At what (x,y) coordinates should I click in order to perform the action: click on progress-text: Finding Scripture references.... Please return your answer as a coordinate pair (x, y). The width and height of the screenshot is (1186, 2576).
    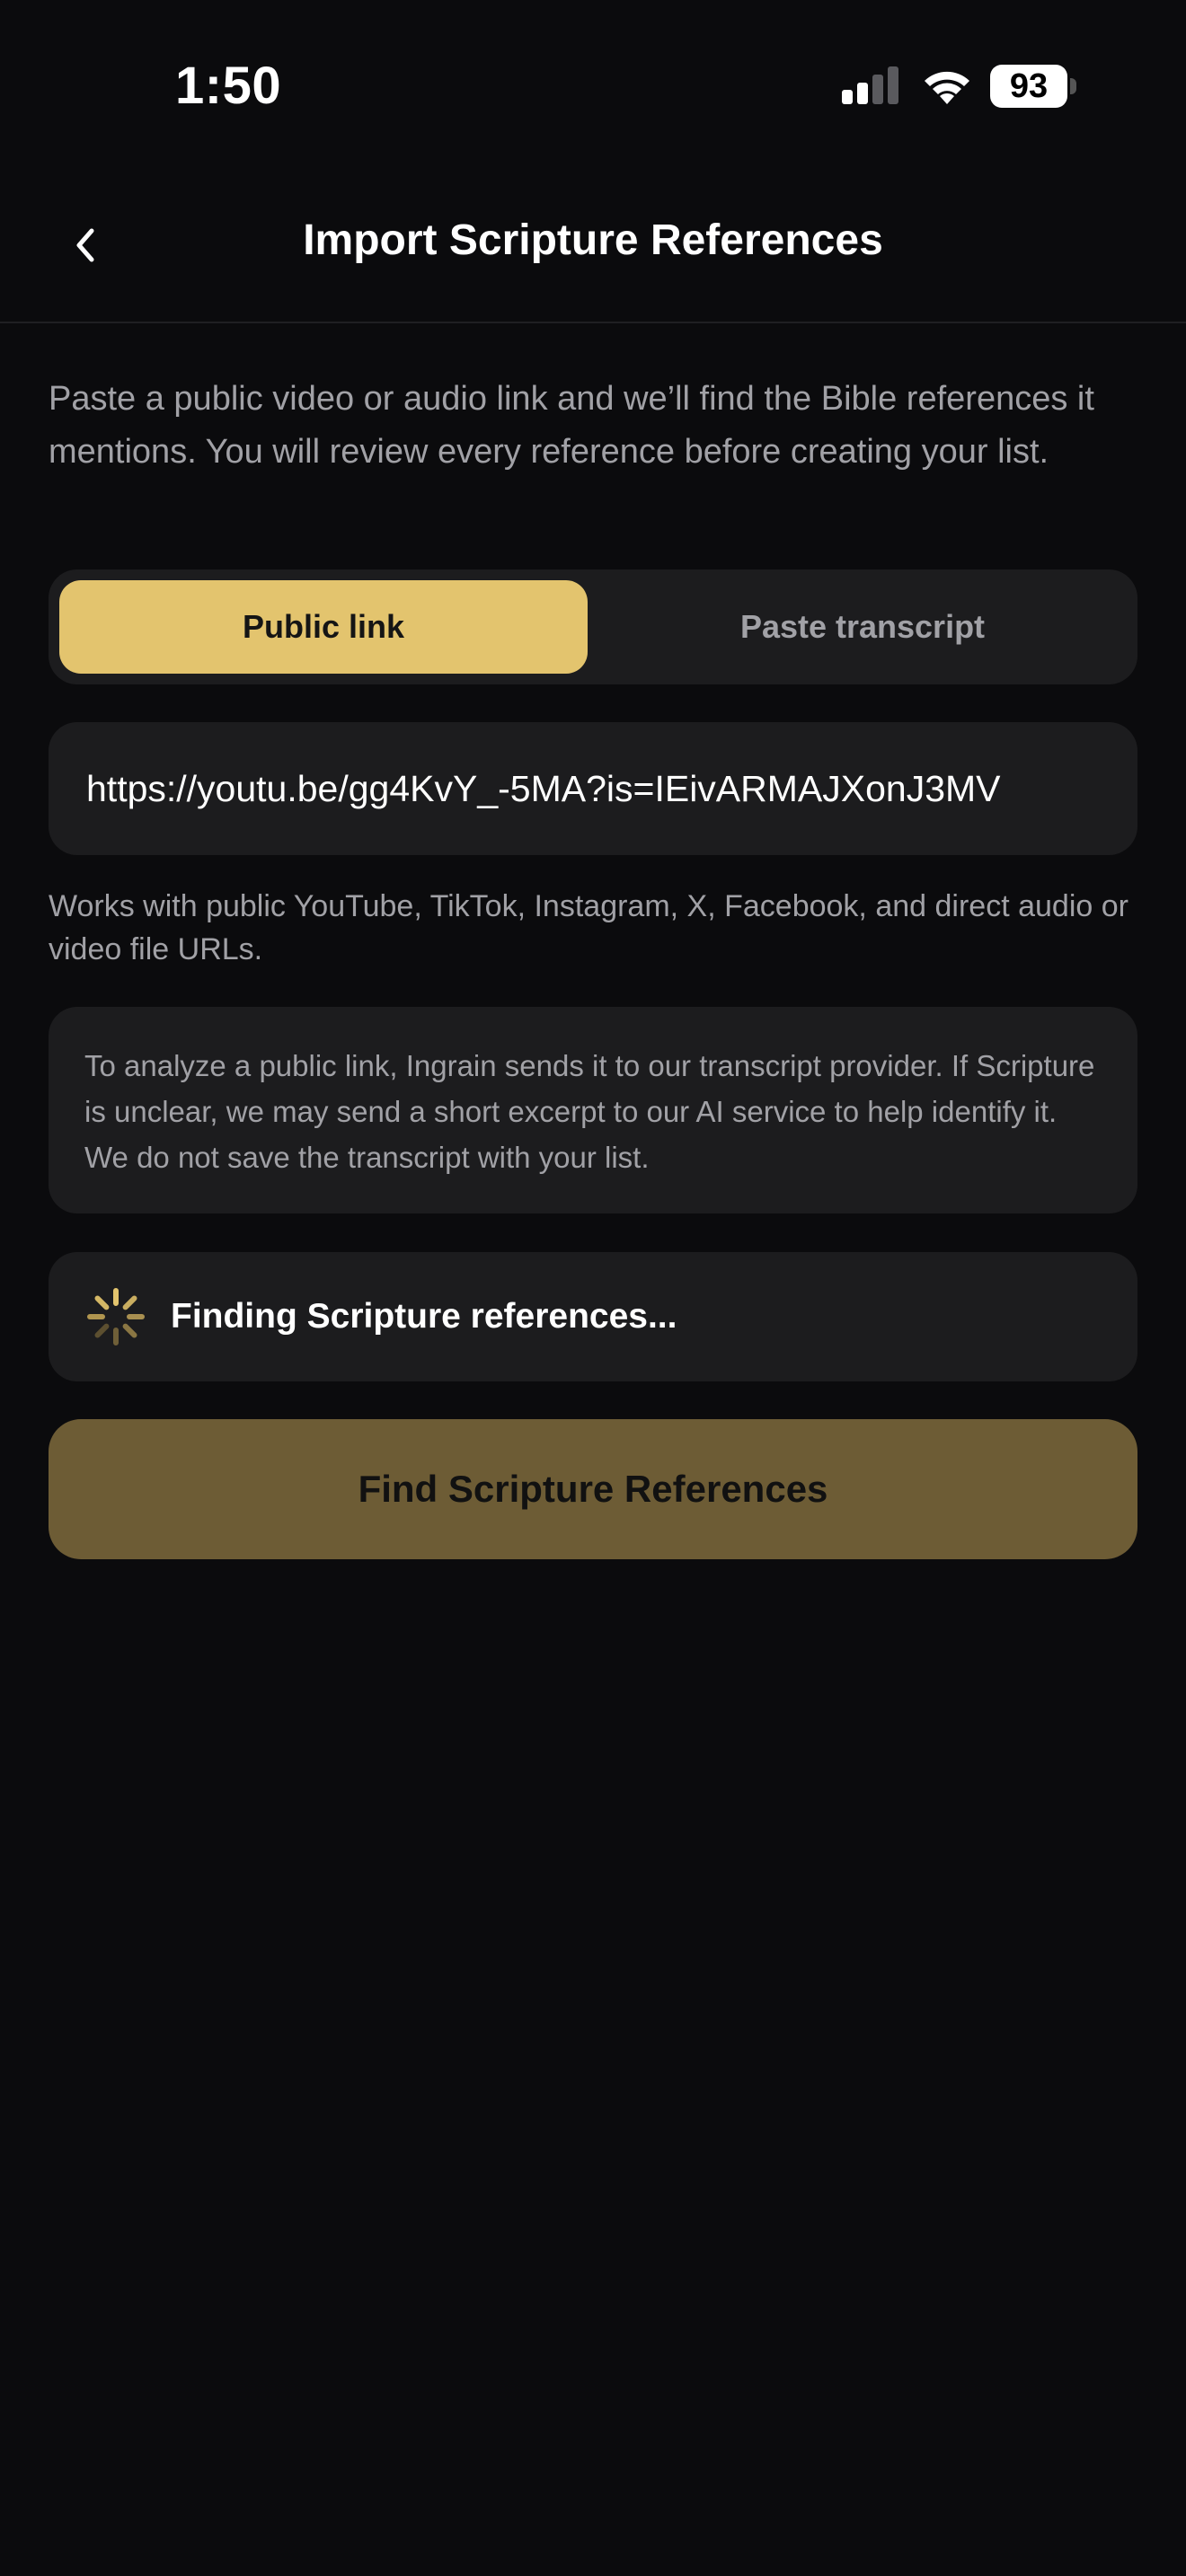
    Looking at the image, I should click on (424, 1316).